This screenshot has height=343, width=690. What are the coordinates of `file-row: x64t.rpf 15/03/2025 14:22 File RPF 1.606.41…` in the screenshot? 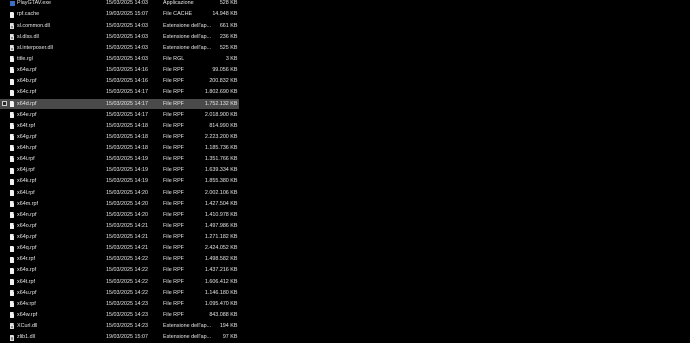 It's located at (120, 282).